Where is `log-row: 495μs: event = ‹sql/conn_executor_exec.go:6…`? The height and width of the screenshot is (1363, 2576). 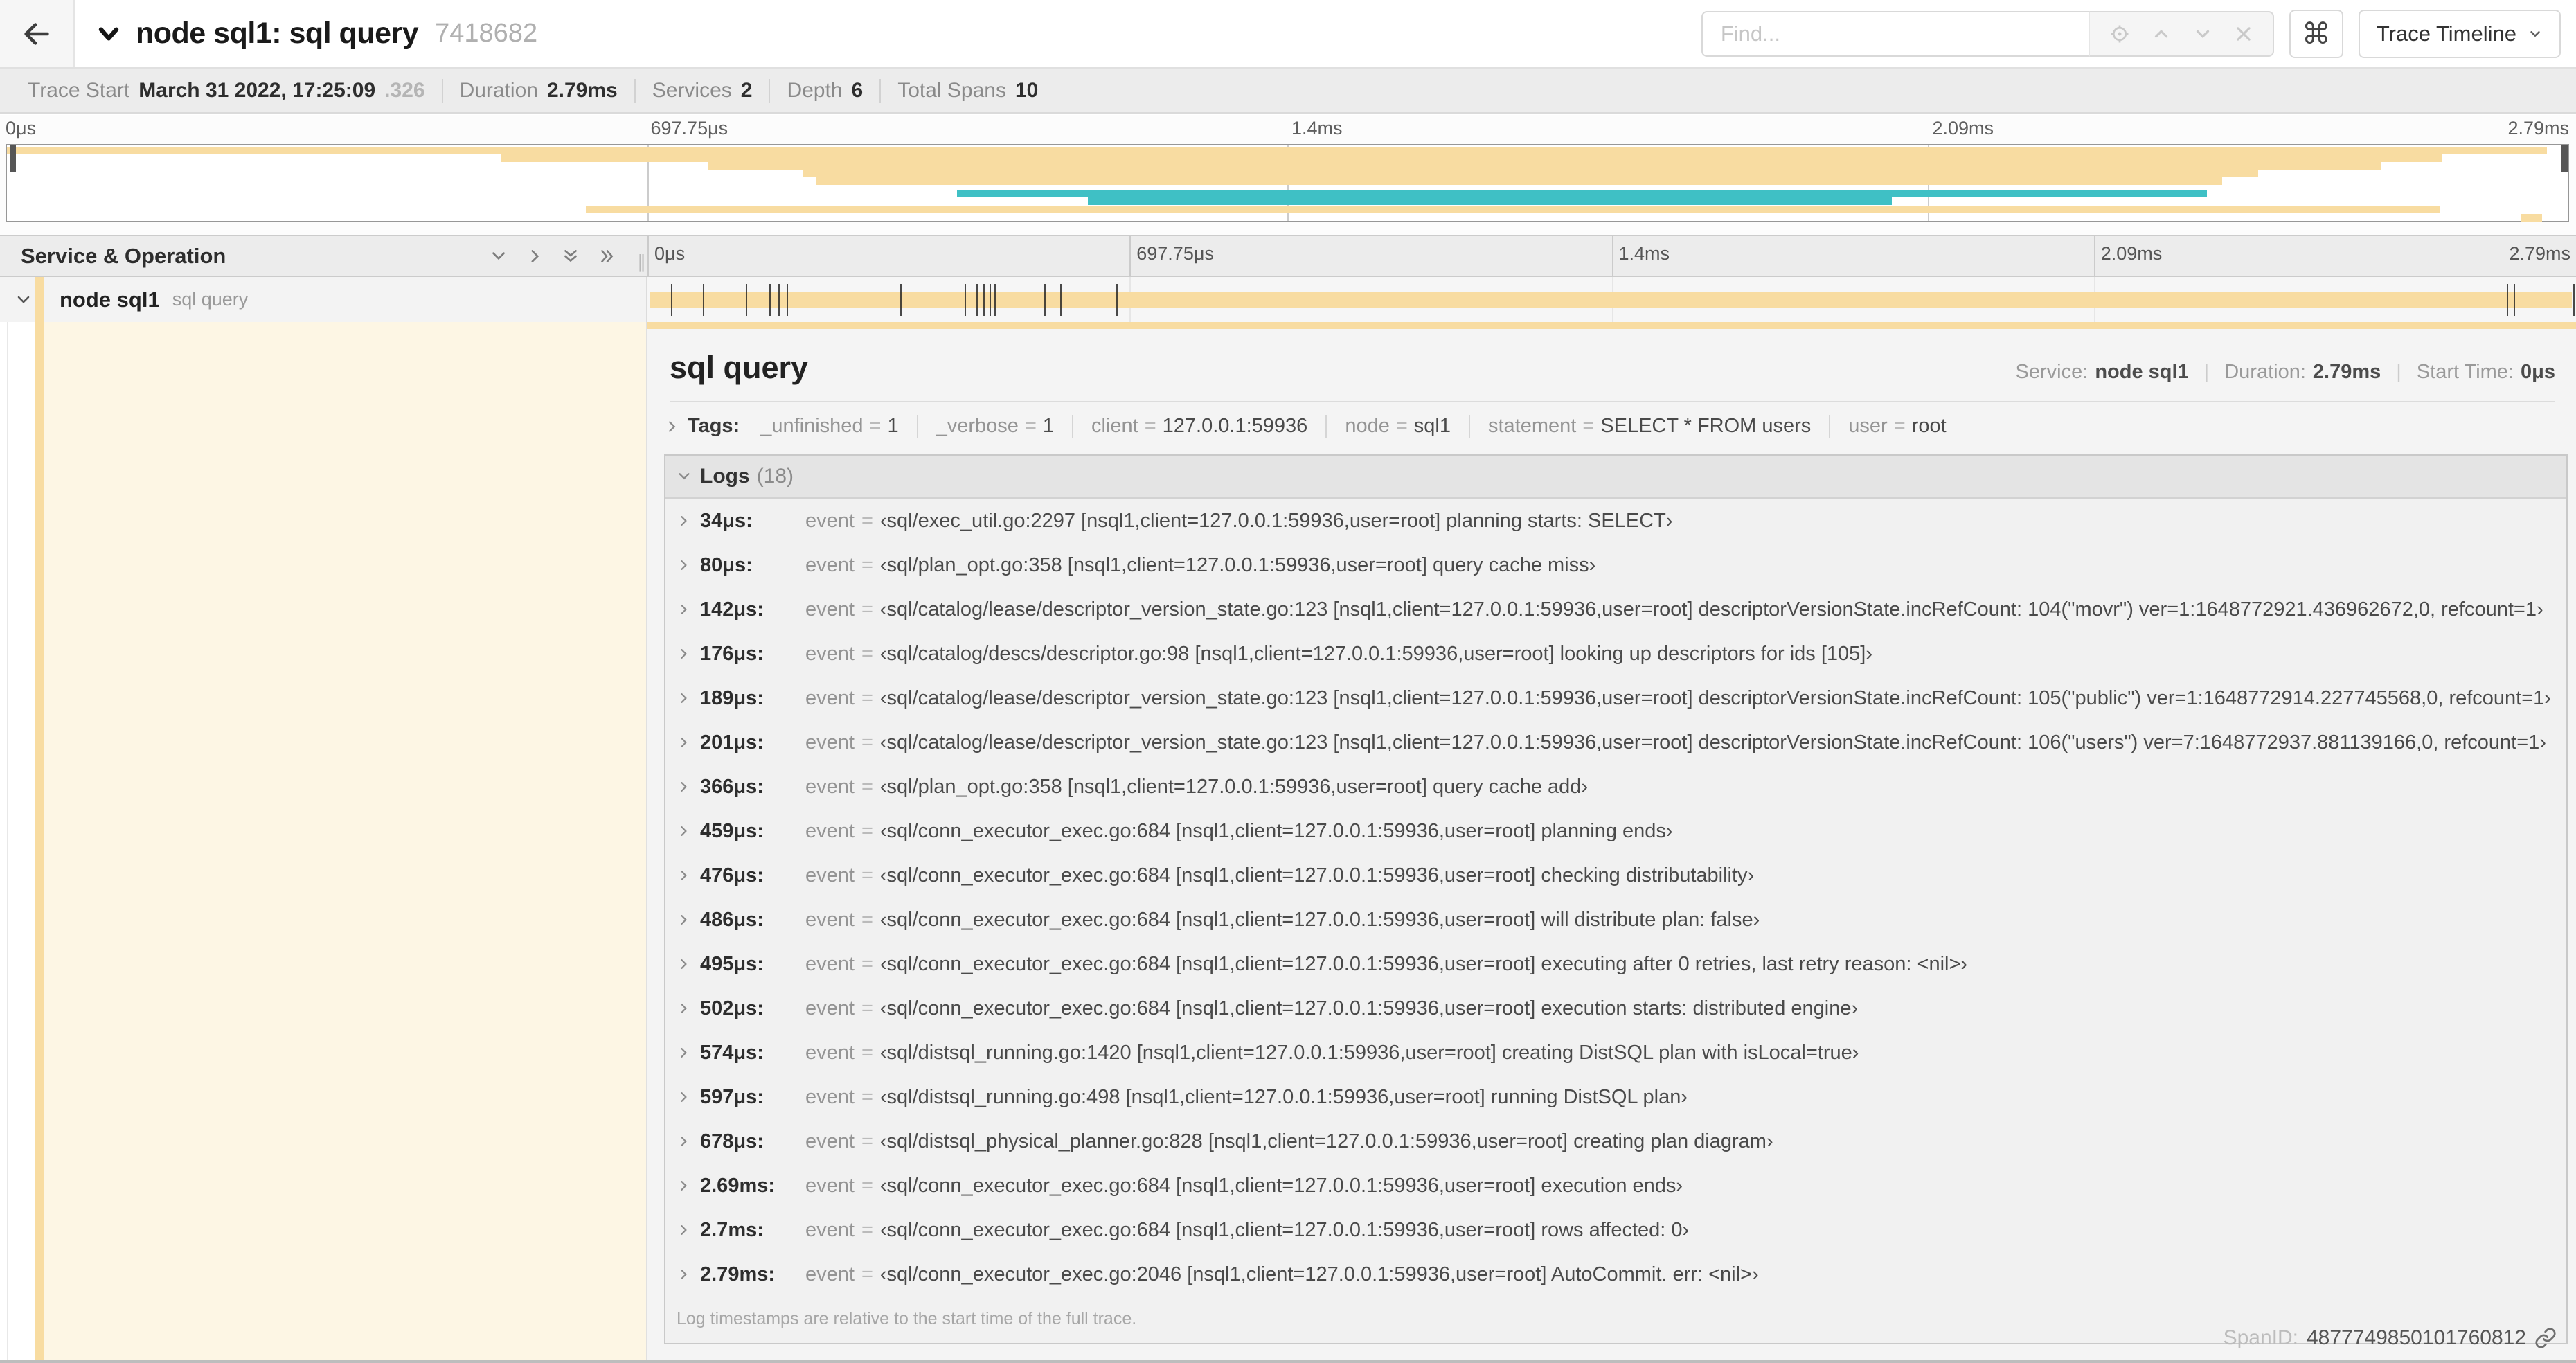 log-row: 495μs: event = ‹sql/conn_executor_exec.go:6… is located at coordinates (1615, 964).